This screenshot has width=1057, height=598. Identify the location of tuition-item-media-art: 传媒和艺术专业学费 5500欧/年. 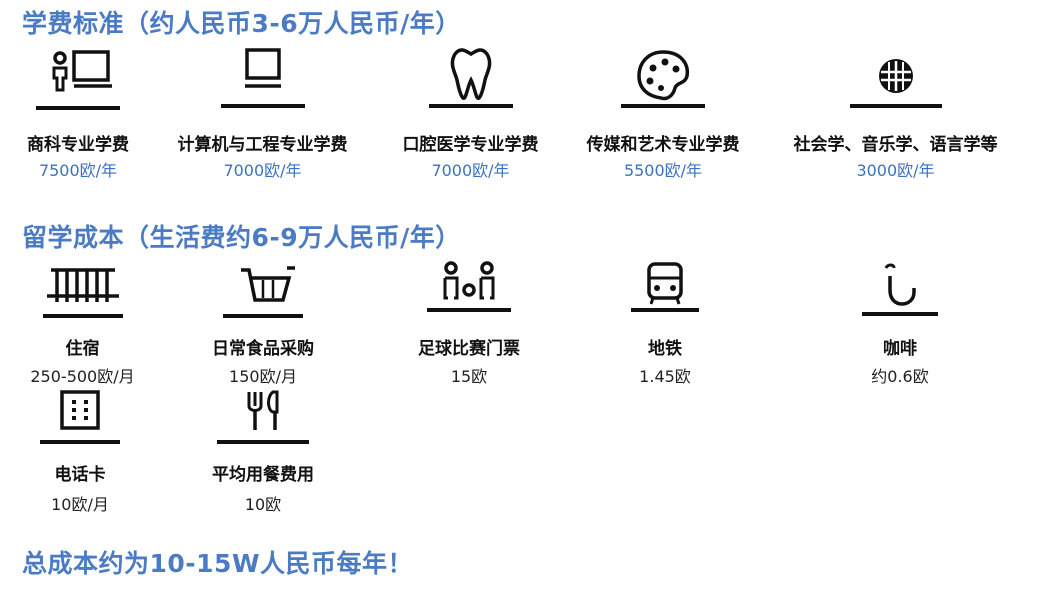
(663, 112).